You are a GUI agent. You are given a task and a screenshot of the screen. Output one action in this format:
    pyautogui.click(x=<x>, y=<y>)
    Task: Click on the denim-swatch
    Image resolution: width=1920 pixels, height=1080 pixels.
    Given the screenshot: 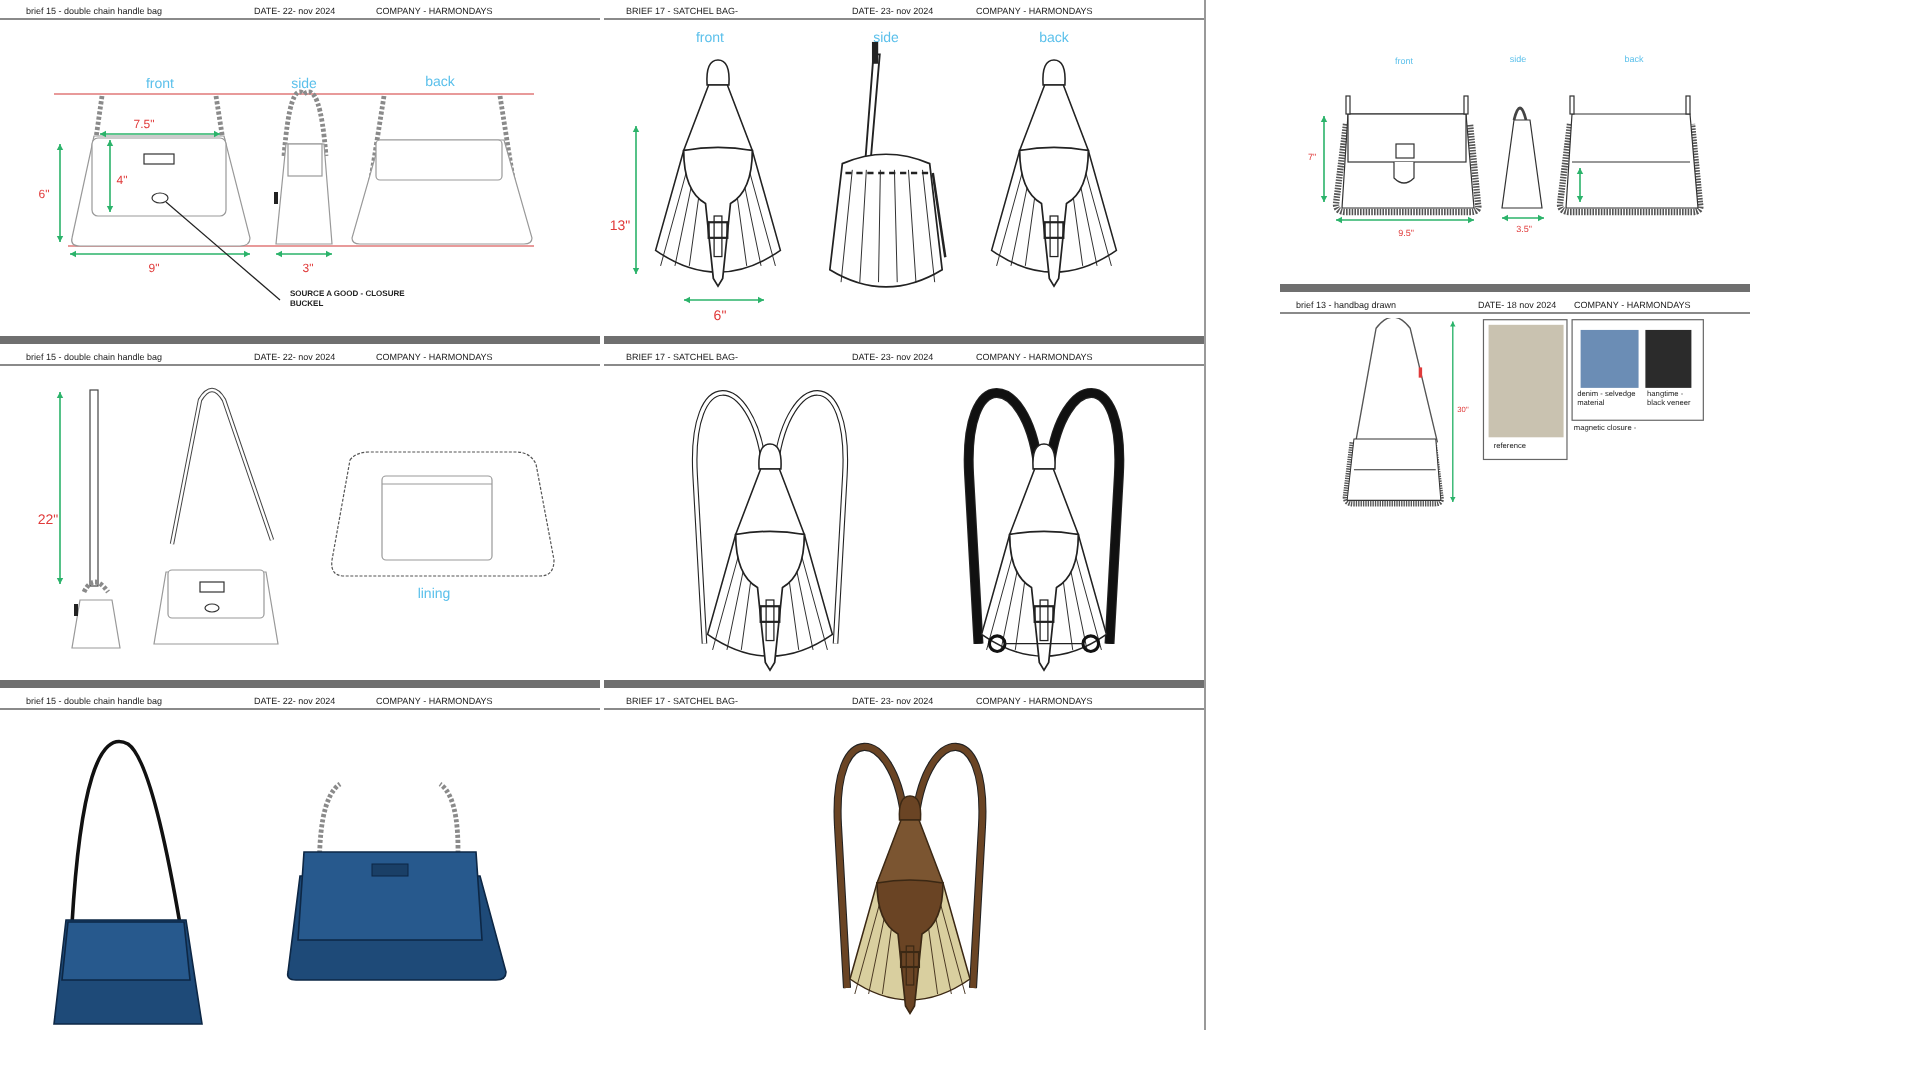 What is the action you would take?
    pyautogui.click(x=1609, y=358)
    